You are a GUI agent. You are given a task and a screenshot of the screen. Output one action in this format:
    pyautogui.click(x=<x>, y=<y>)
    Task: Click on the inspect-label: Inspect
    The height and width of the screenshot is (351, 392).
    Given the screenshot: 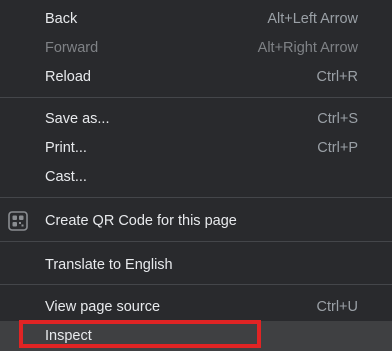 What is the action you would take?
    pyautogui.click(x=68, y=336)
    